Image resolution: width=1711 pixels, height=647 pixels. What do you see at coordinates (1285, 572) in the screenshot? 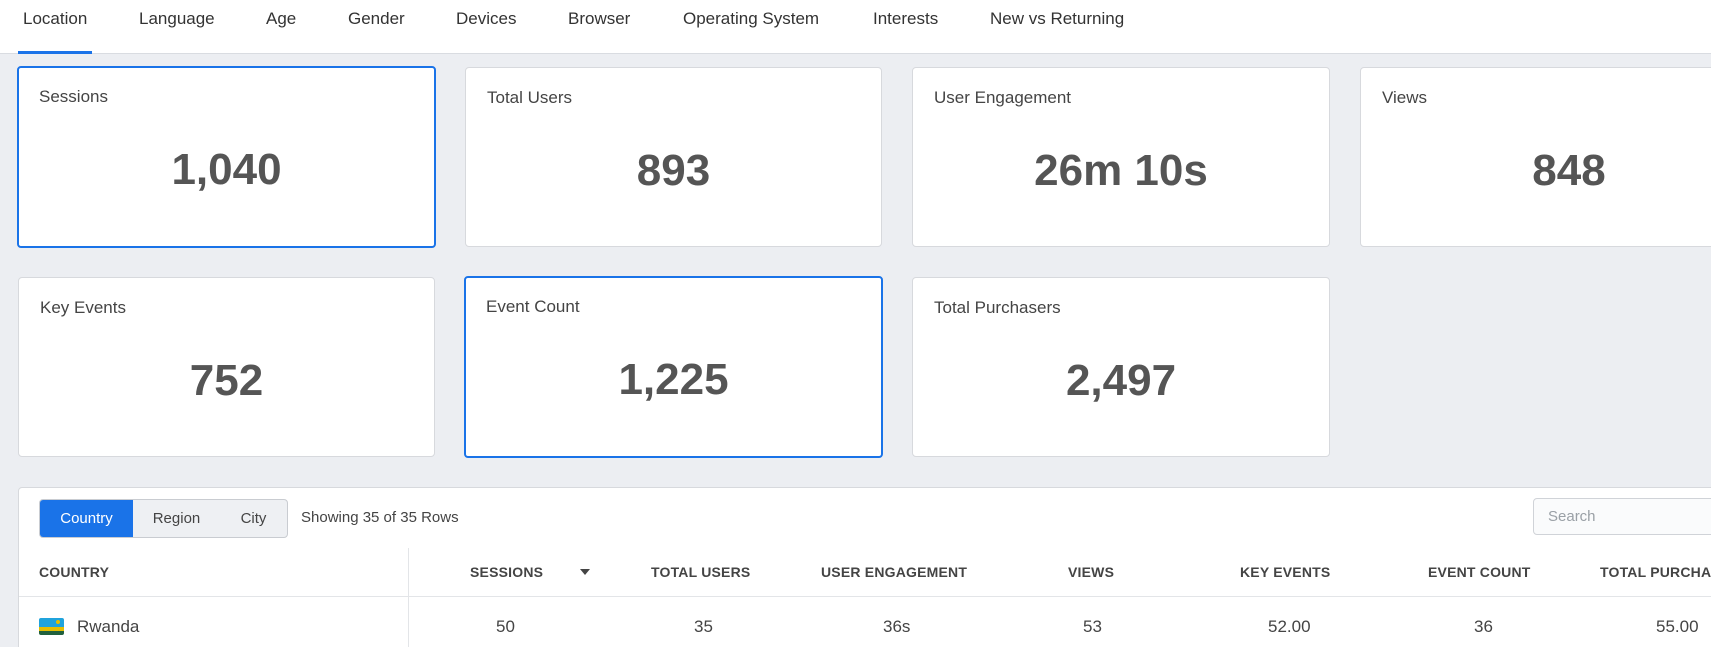
I see `column-header-key-events: KEY EVENTS` at bounding box center [1285, 572].